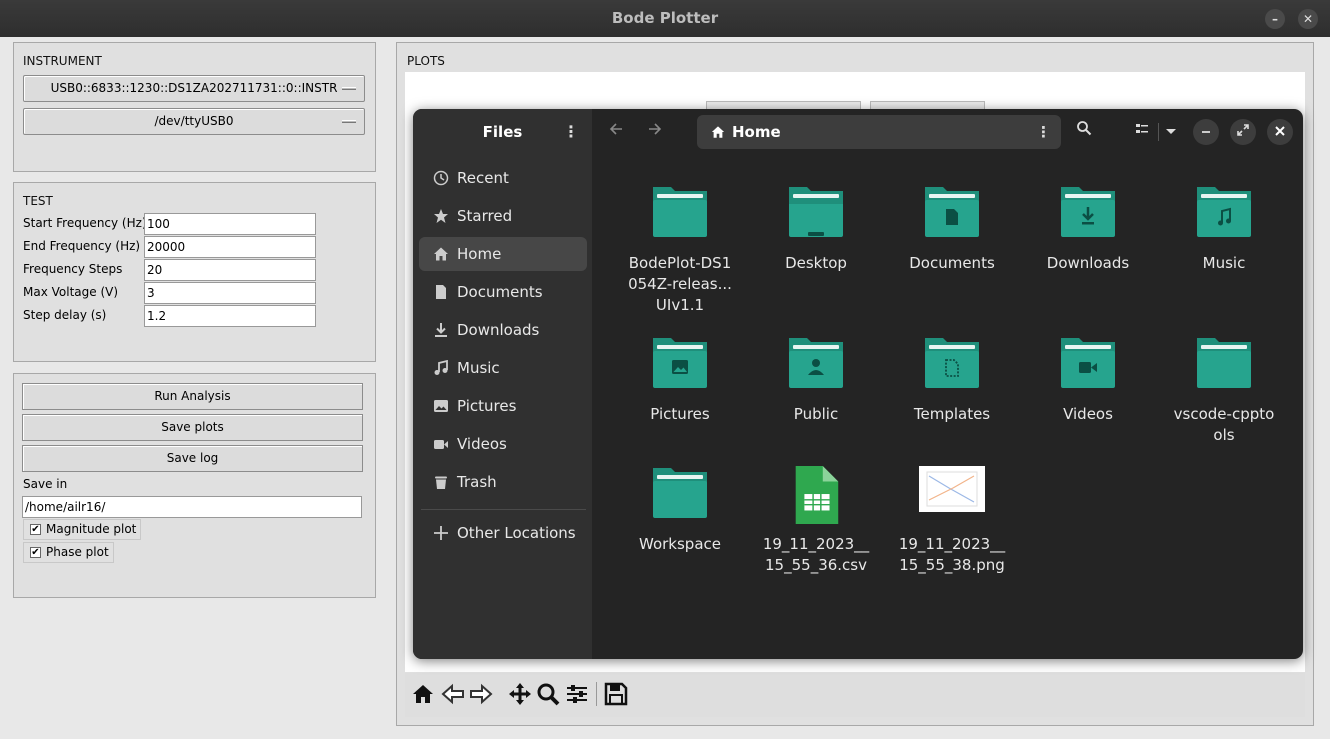 The image size is (1330, 739). Describe the element at coordinates (1308, 19) in the screenshot. I see `close-button: ✕` at that location.